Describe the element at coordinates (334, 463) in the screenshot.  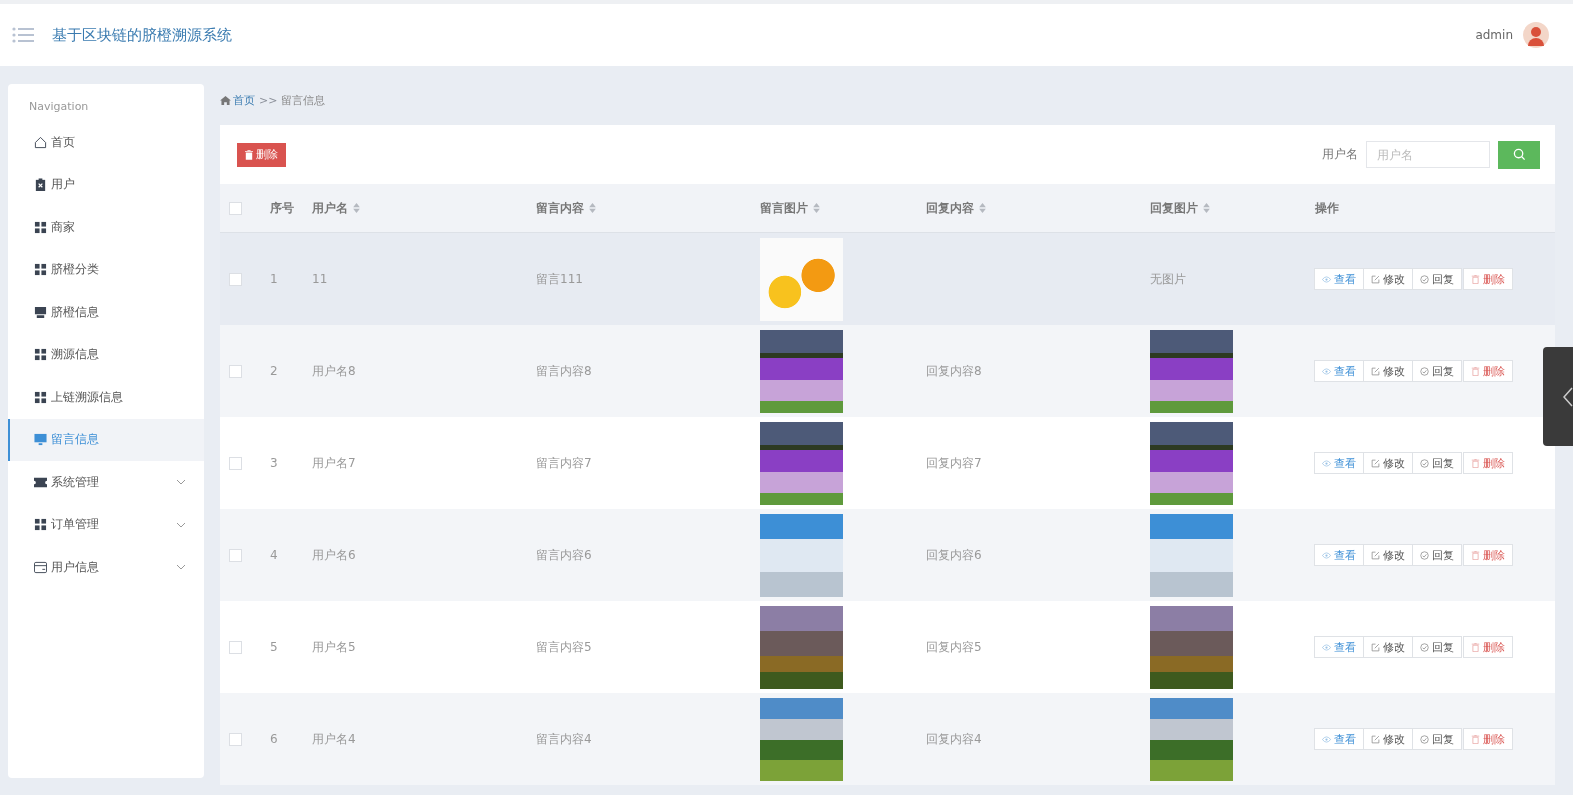
I see `table-cell-text: 用户名7` at that location.